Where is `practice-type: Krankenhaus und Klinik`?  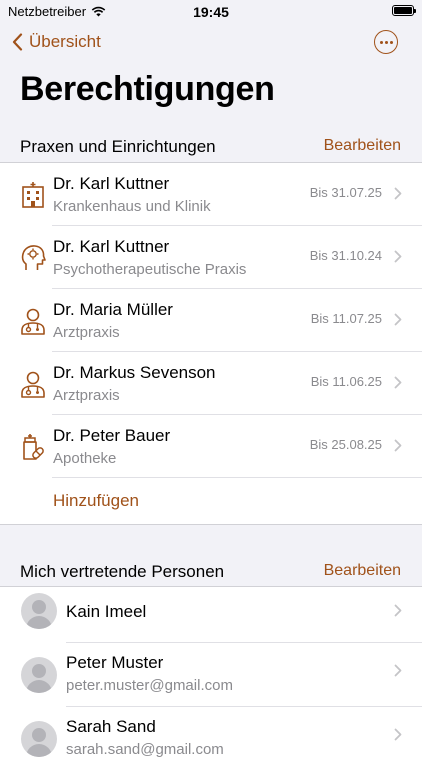
practice-type: Krankenhaus und Klinik is located at coordinates (132, 206).